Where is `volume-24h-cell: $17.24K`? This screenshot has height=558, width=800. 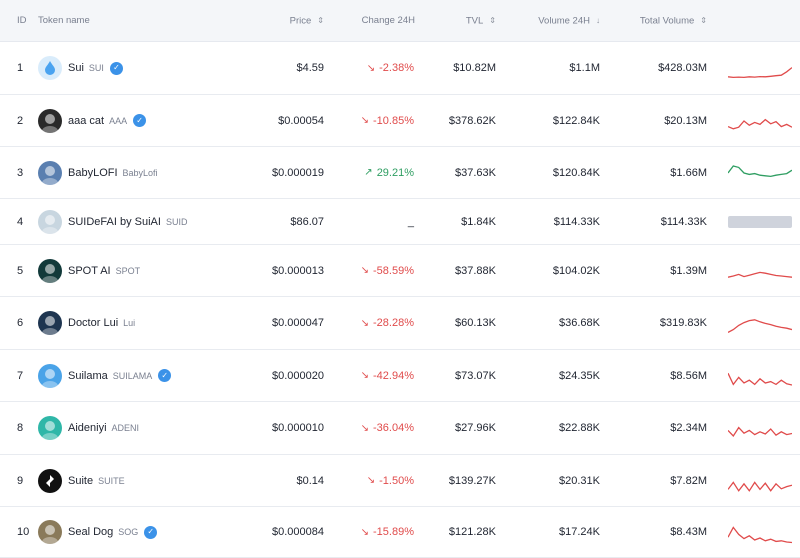
volume-24h-cell: $17.24K is located at coordinates (555, 532).